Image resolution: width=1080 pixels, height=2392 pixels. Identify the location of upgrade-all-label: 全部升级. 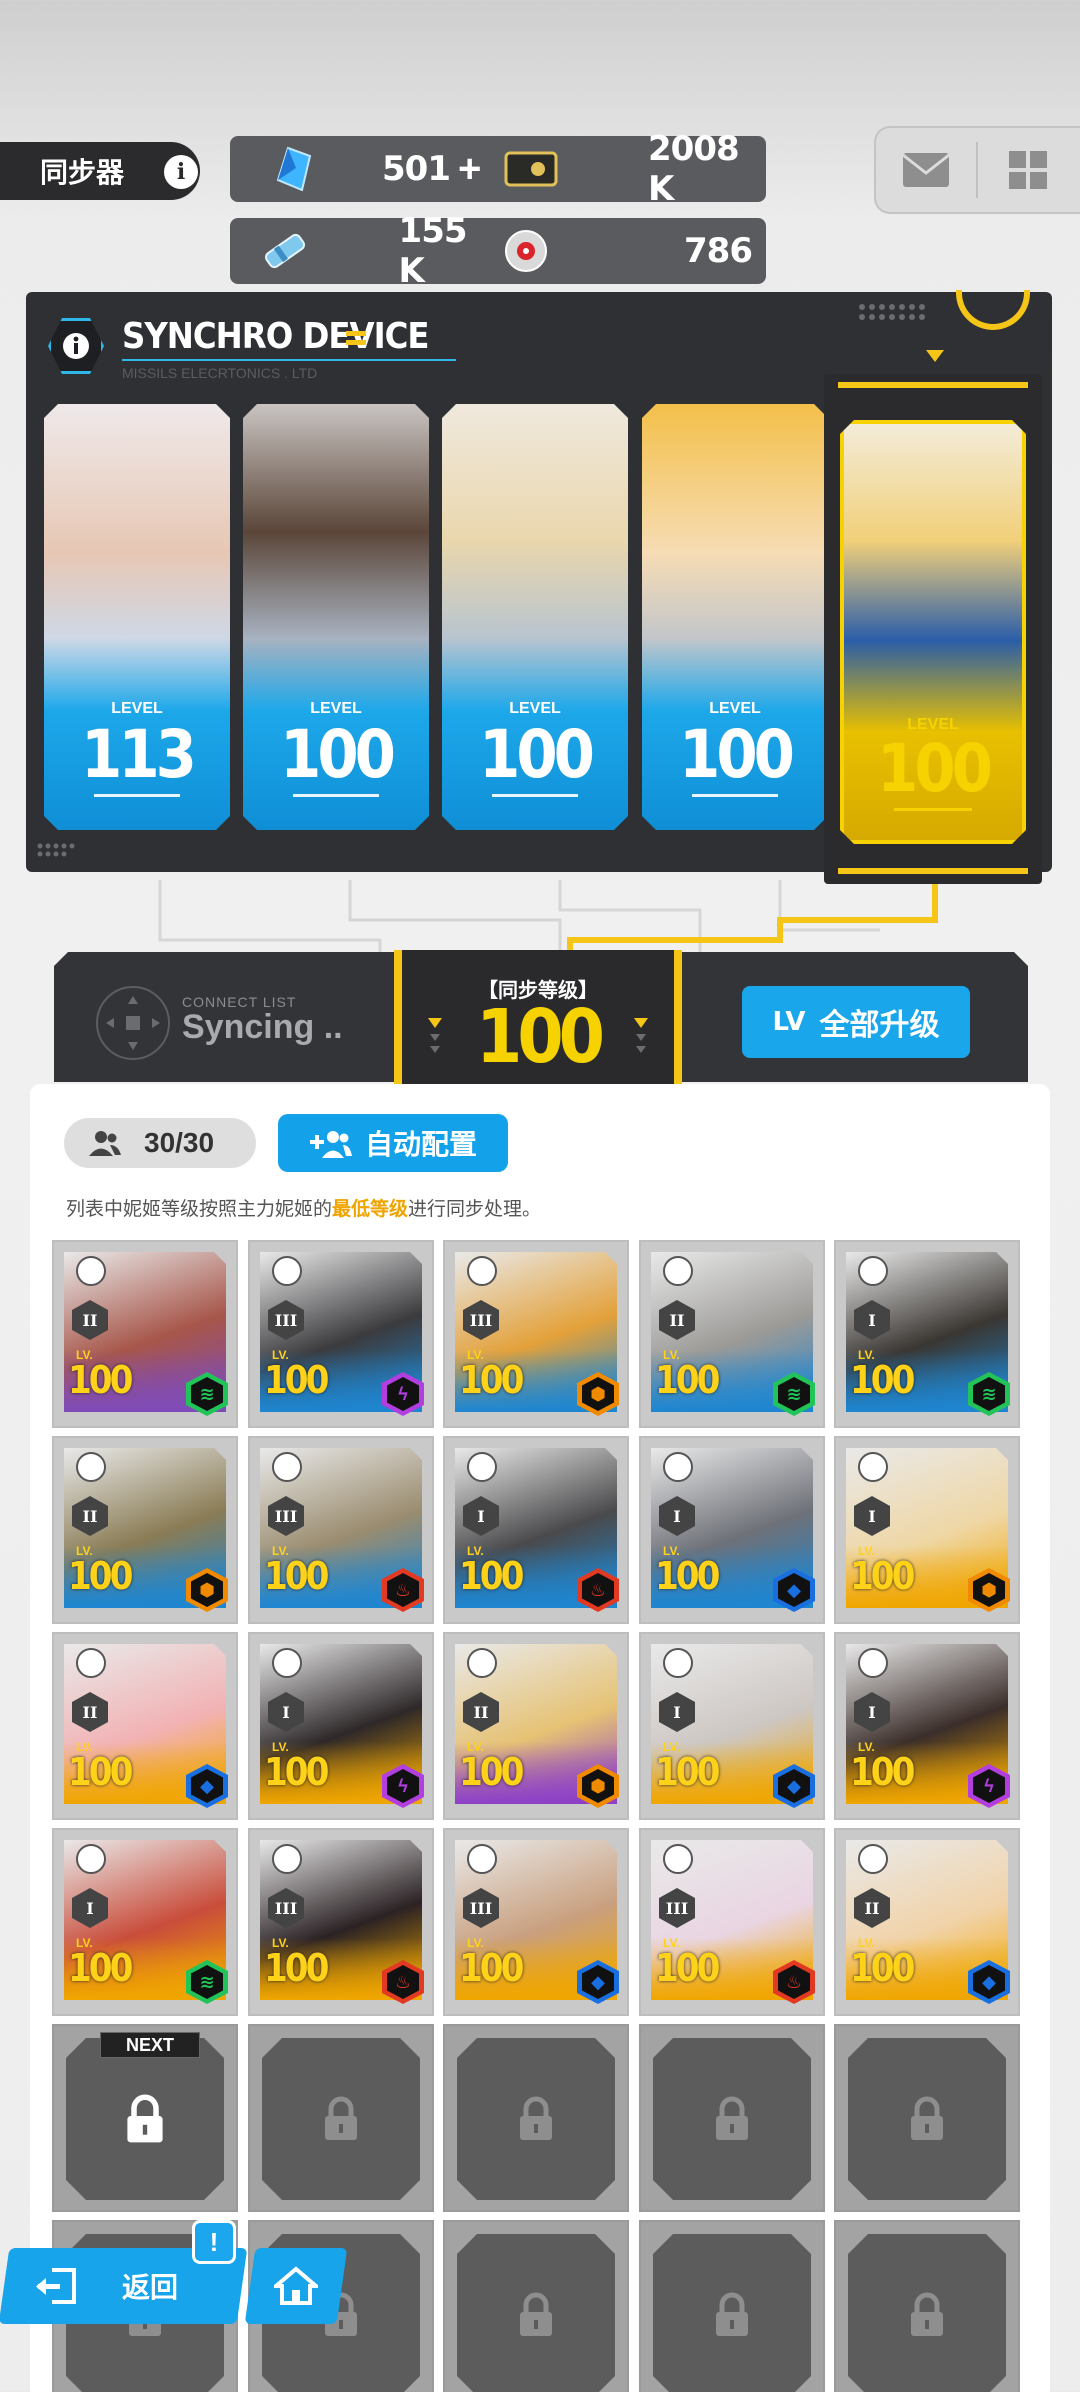
(879, 1025).